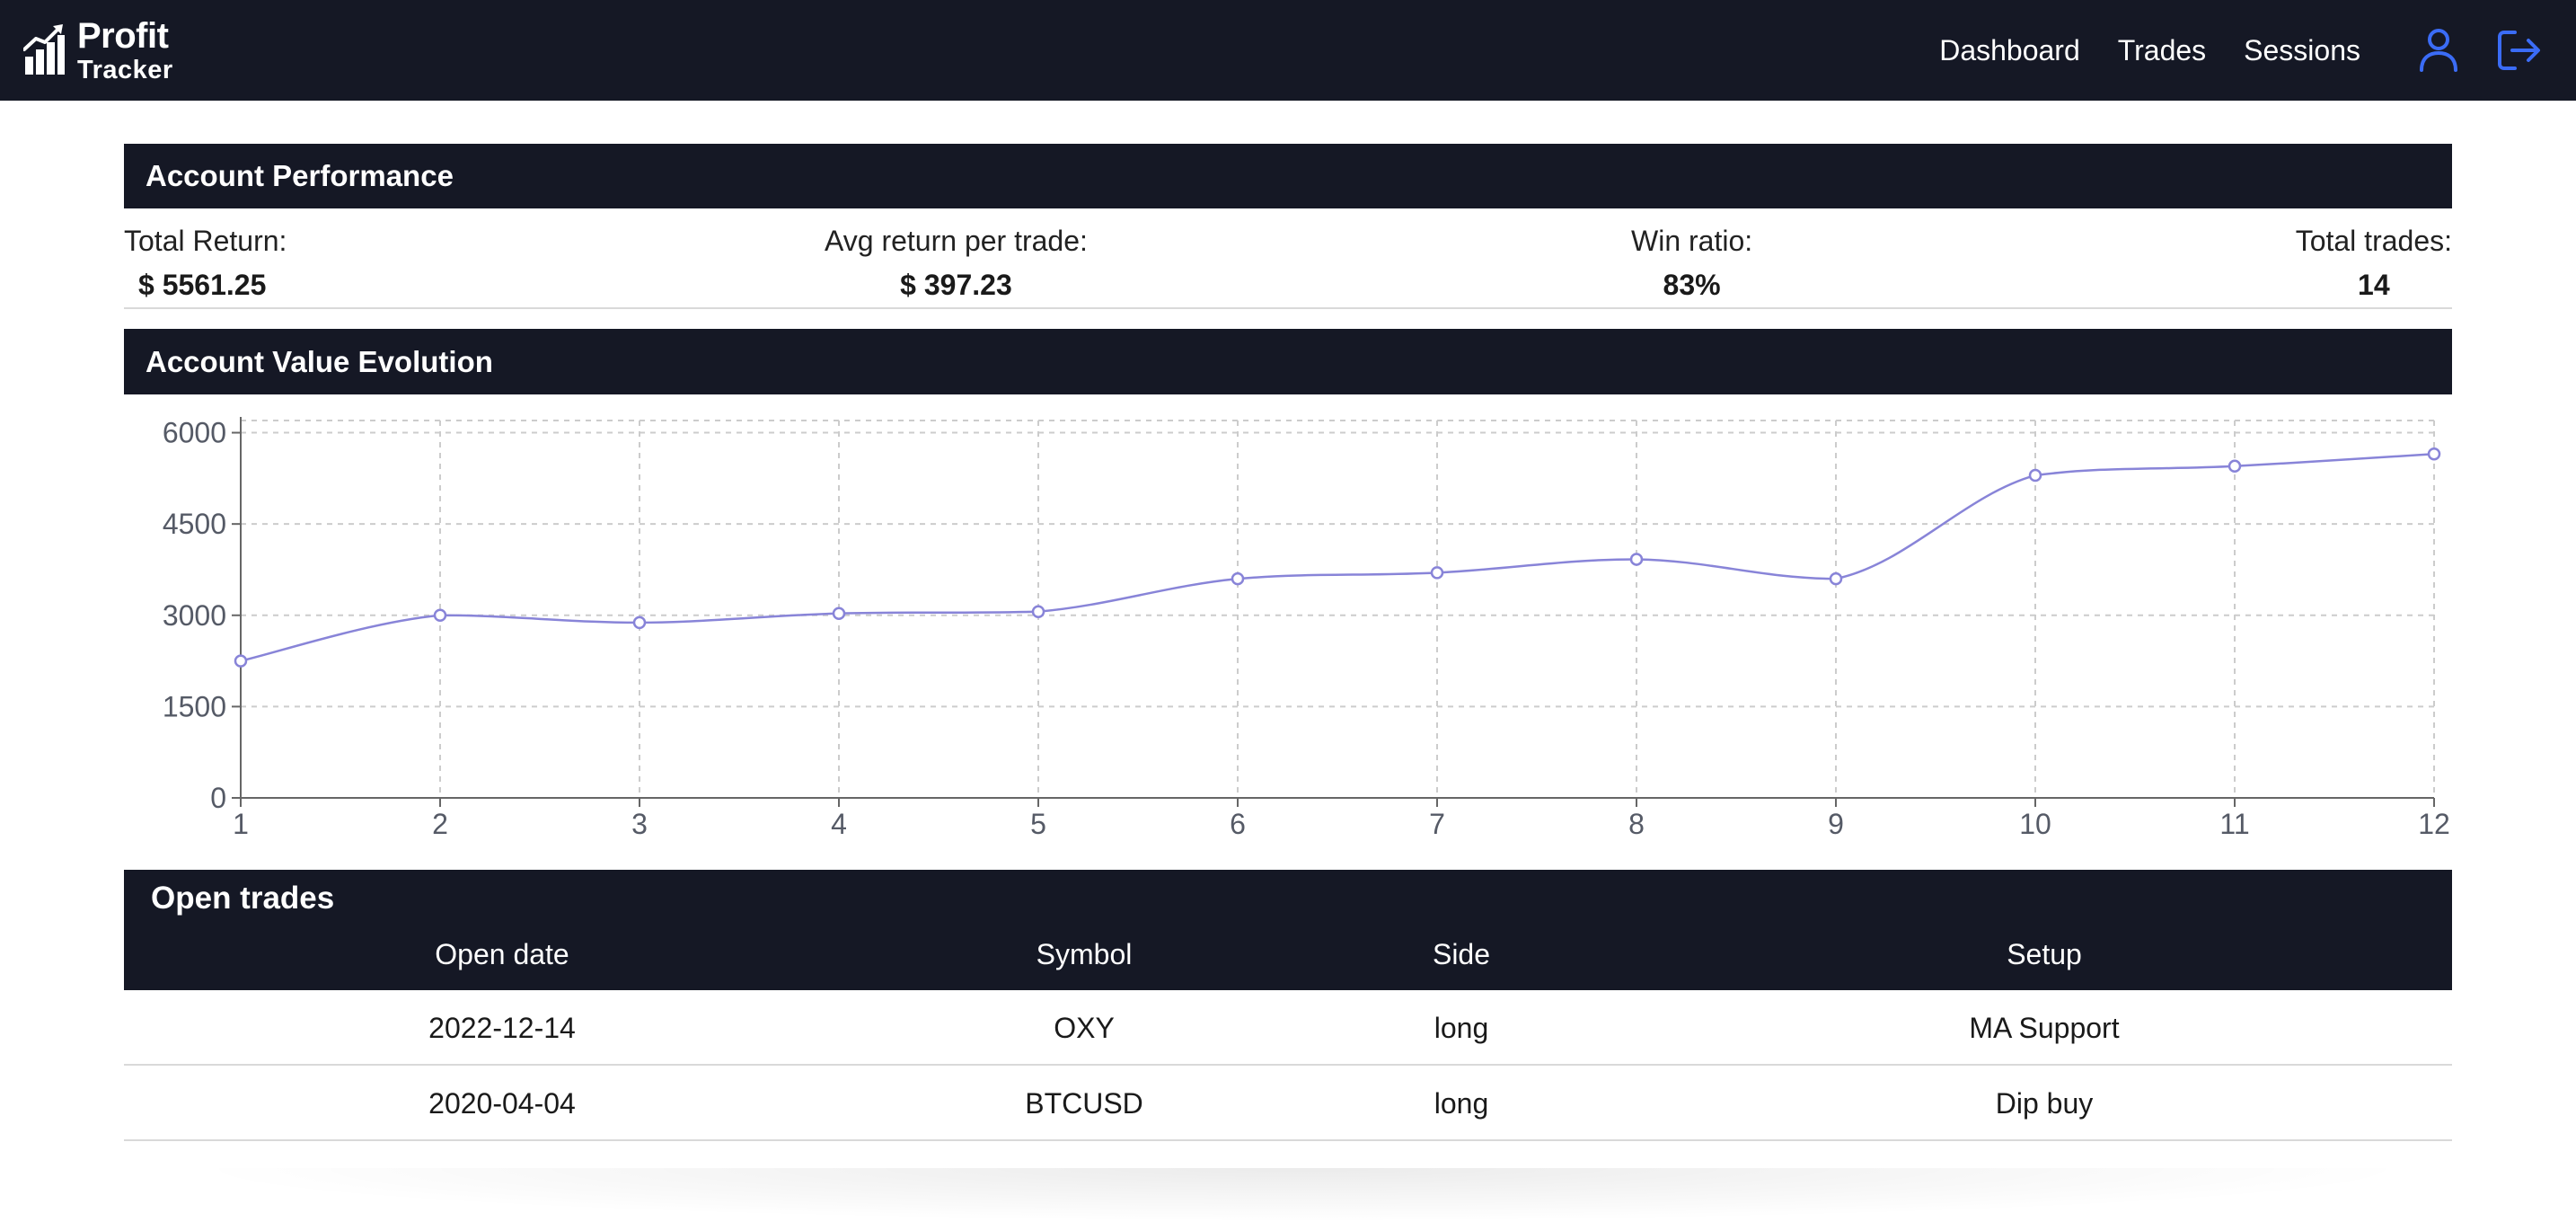 This screenshot has height=1222, width=2576. I want to click on y-tick-label: 6000, so click(194, 433).